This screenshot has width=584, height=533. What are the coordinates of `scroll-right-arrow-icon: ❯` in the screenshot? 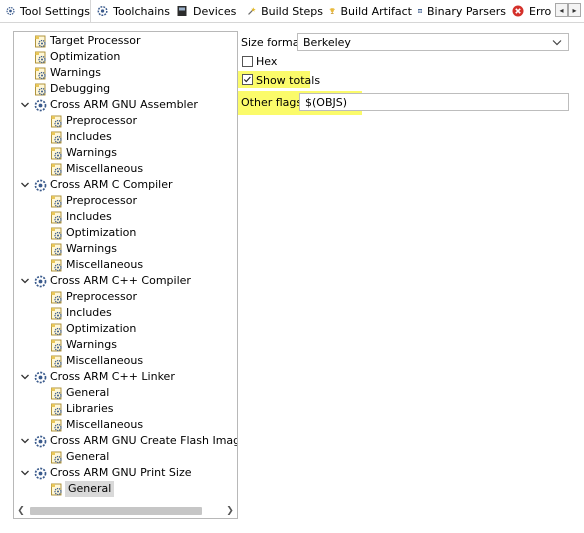 It's located at (230, 511).